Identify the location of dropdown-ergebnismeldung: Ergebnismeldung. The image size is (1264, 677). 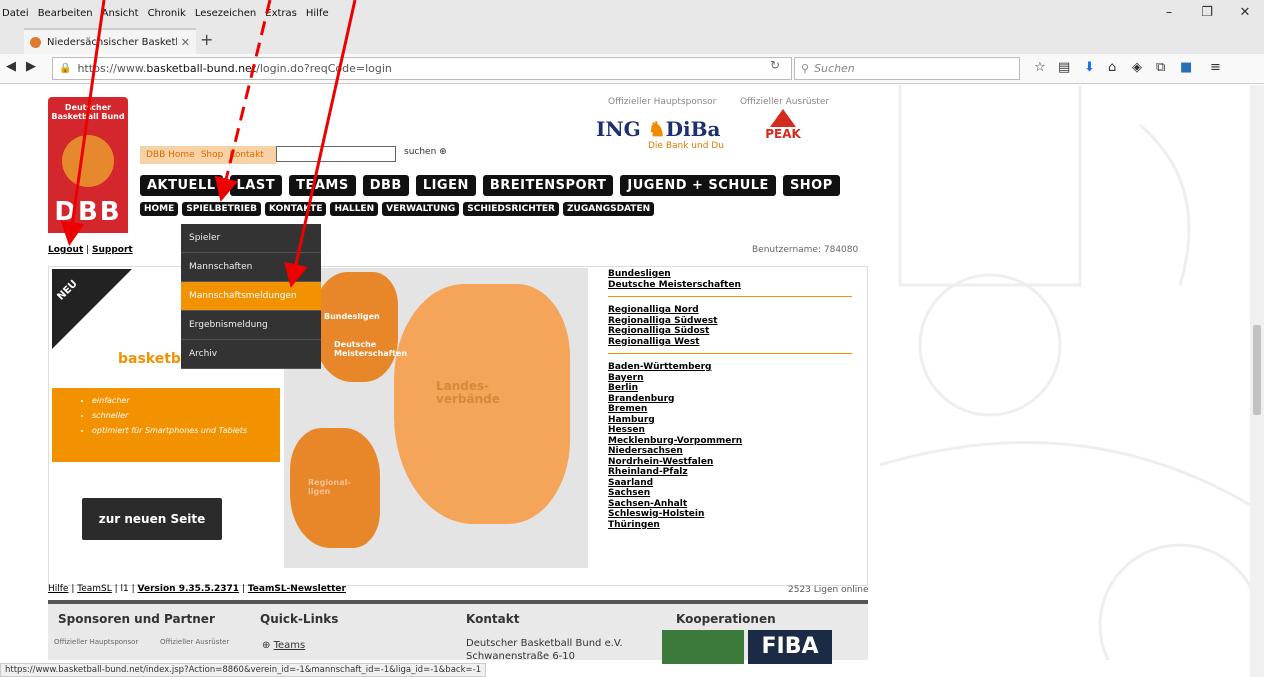
(251, 325).